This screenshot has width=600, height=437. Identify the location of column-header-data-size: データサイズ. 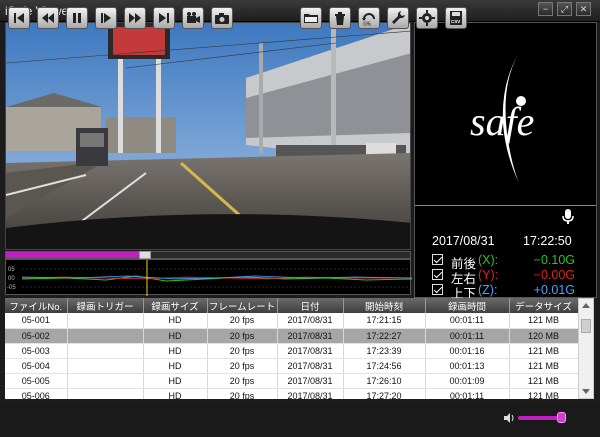
(543, 305).